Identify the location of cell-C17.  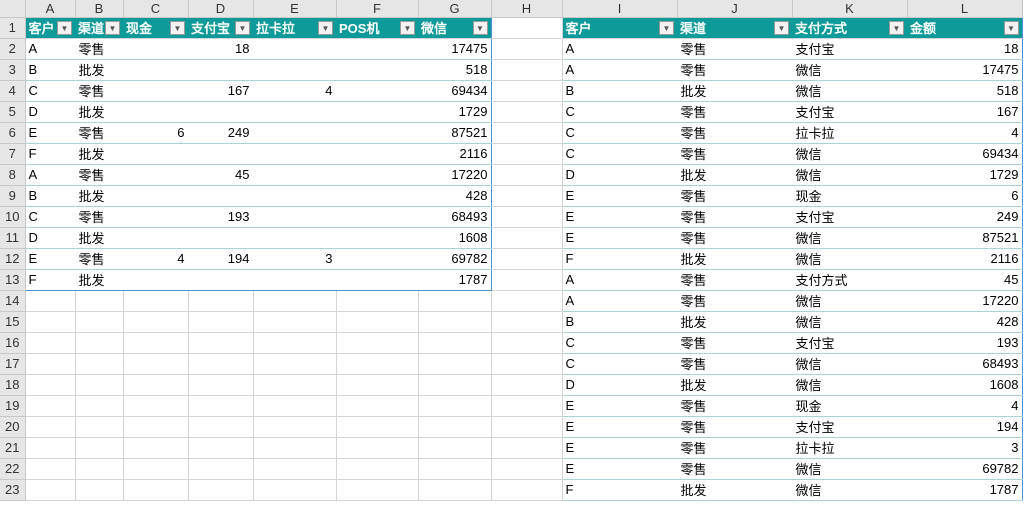
(156, 364).